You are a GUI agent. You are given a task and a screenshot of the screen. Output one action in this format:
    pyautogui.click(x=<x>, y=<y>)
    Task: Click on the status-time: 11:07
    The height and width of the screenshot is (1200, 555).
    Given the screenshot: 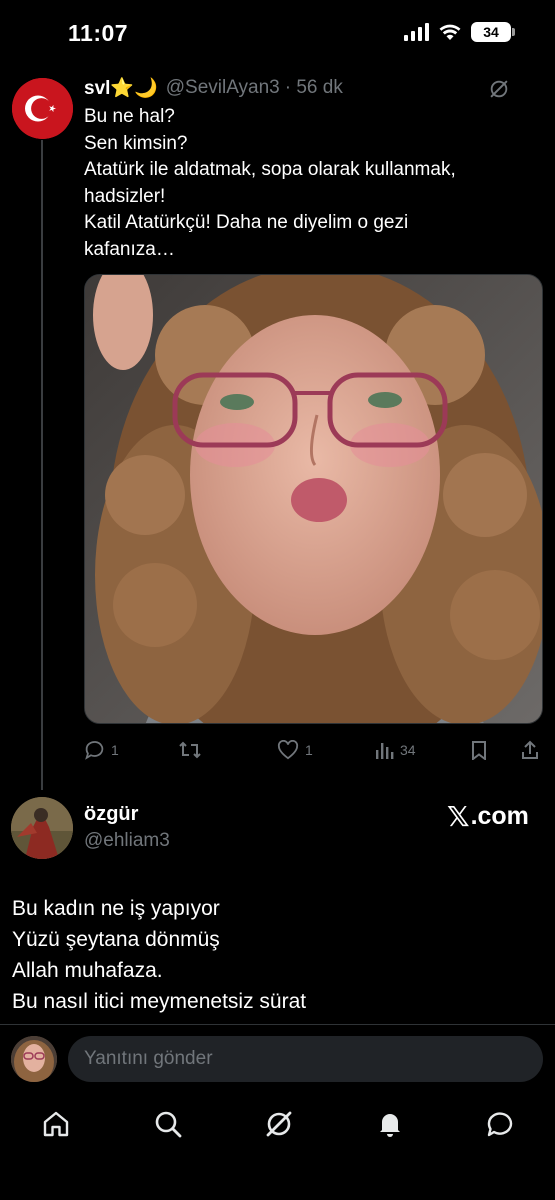 What is the action you would take?
    pyautogui.click(x=98, y=33)
    